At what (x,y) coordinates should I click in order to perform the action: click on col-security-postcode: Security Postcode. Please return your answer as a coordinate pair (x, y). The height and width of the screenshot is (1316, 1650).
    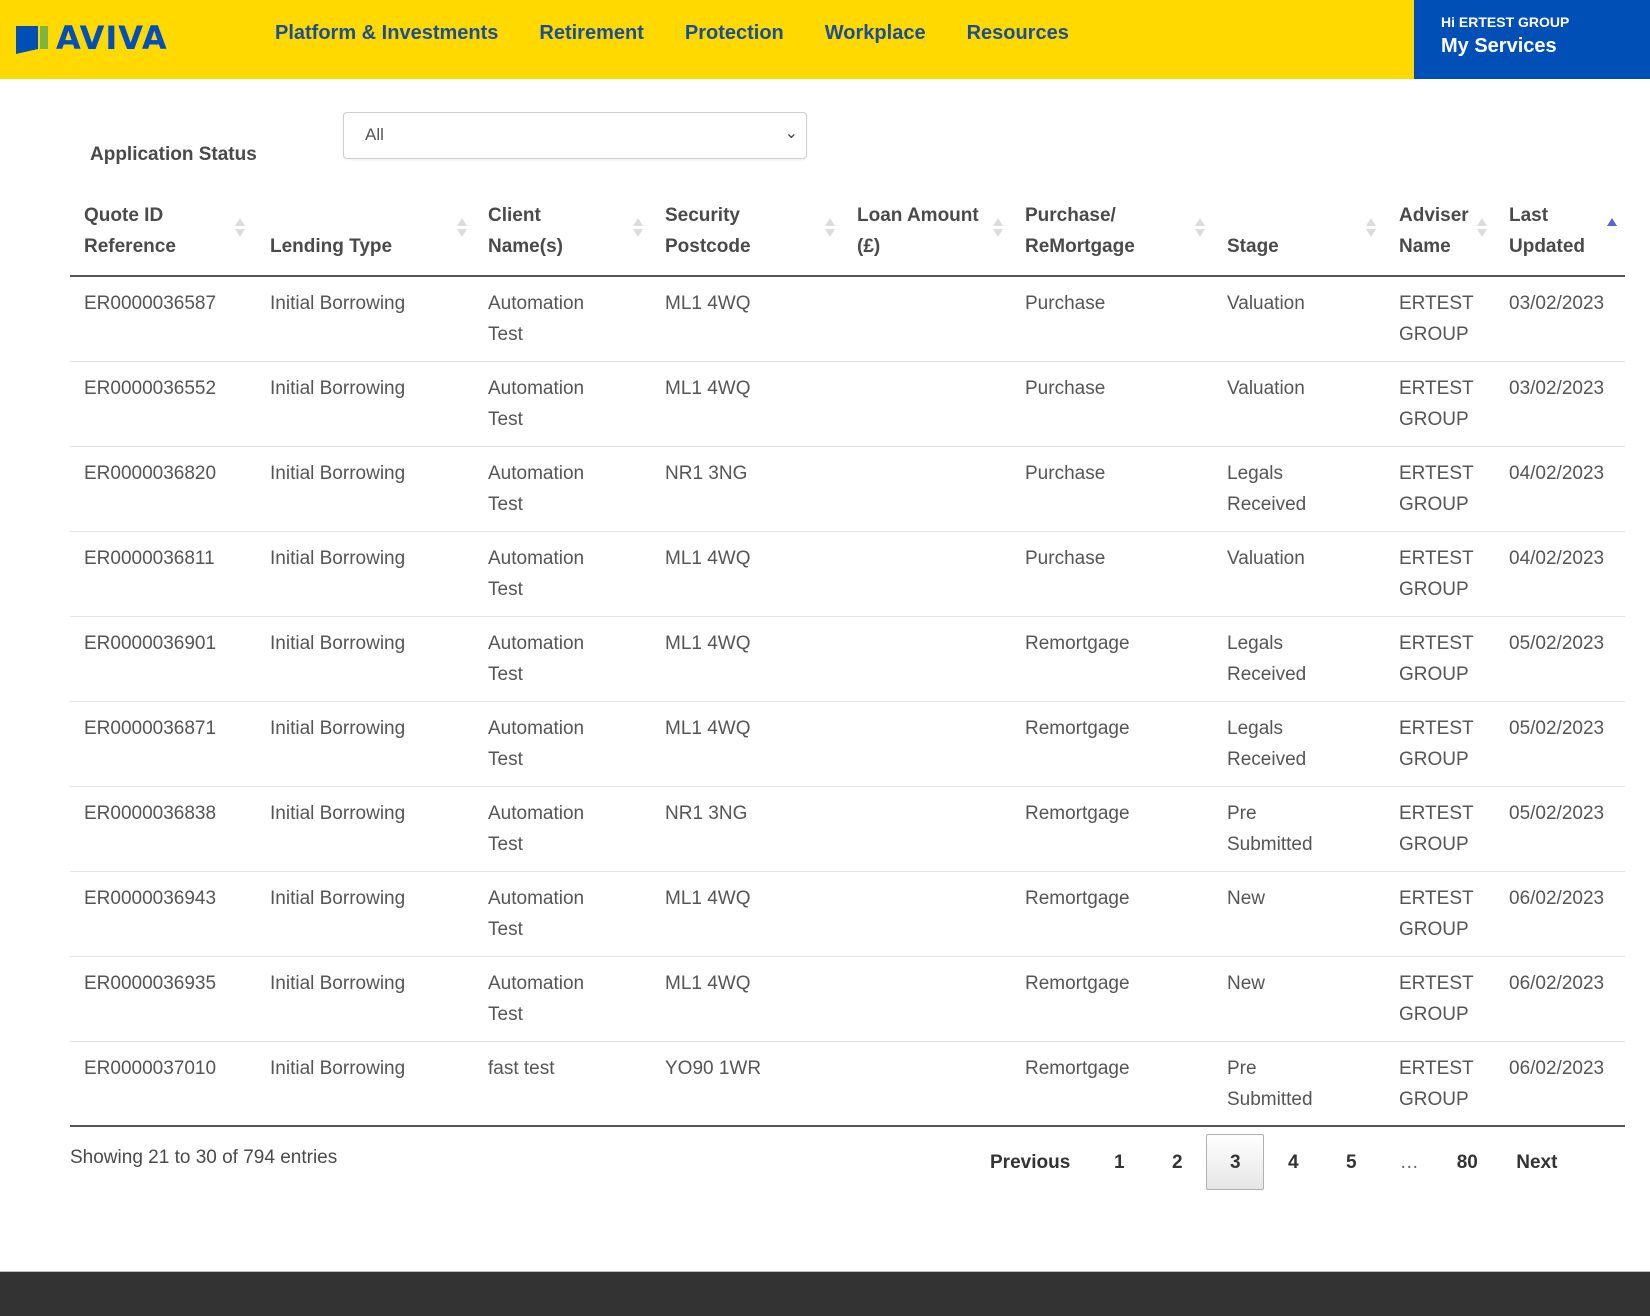
    Looking at the image, I should click on (708, 231).